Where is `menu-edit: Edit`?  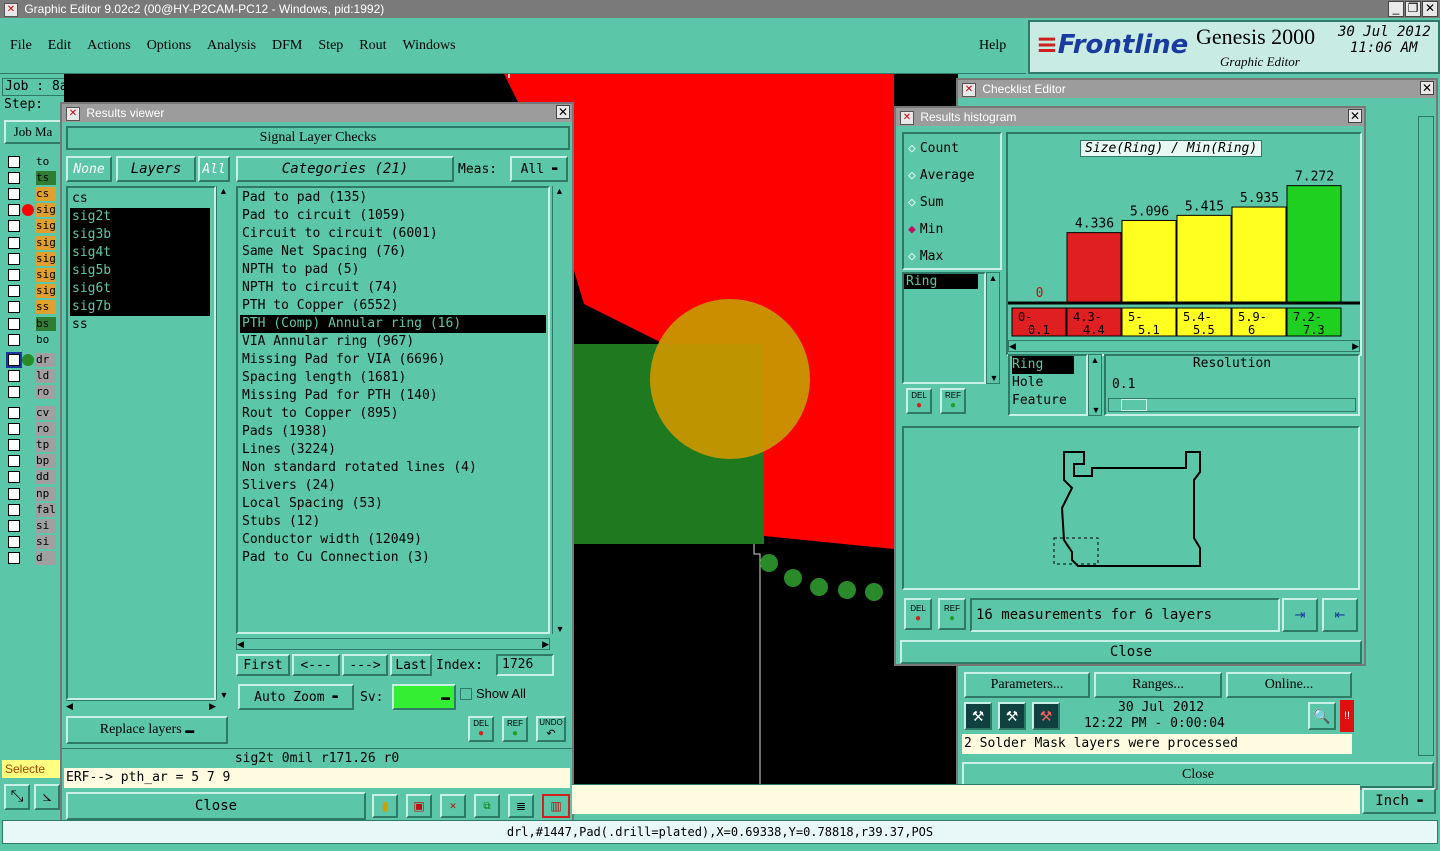
menu-edit: Edit is located at coordinates (59, 46).